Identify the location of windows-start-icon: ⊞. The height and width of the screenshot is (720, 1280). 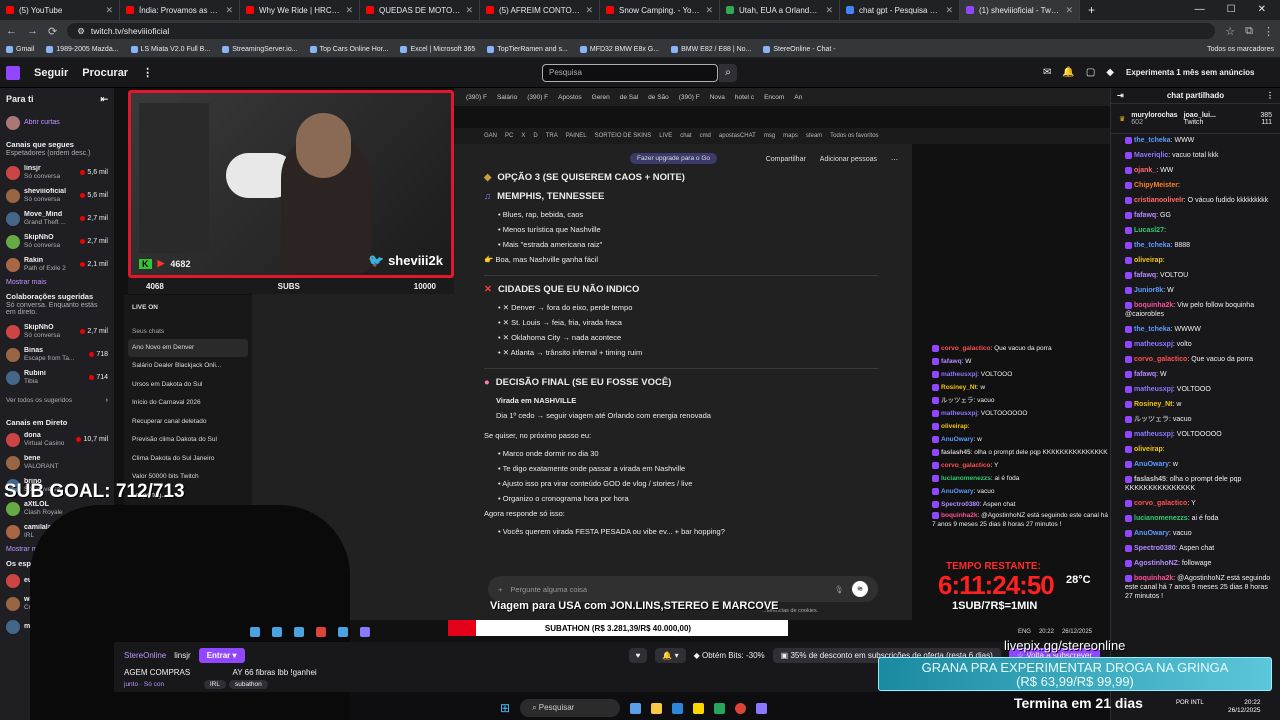
(505, 708).